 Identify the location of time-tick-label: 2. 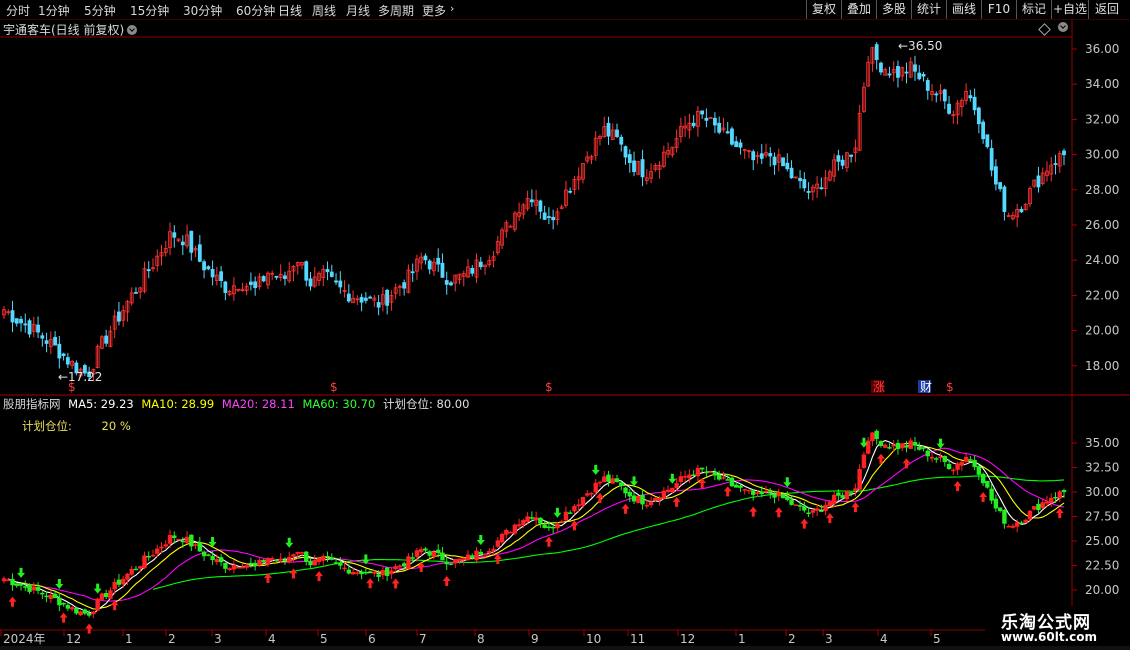
(792, 639).